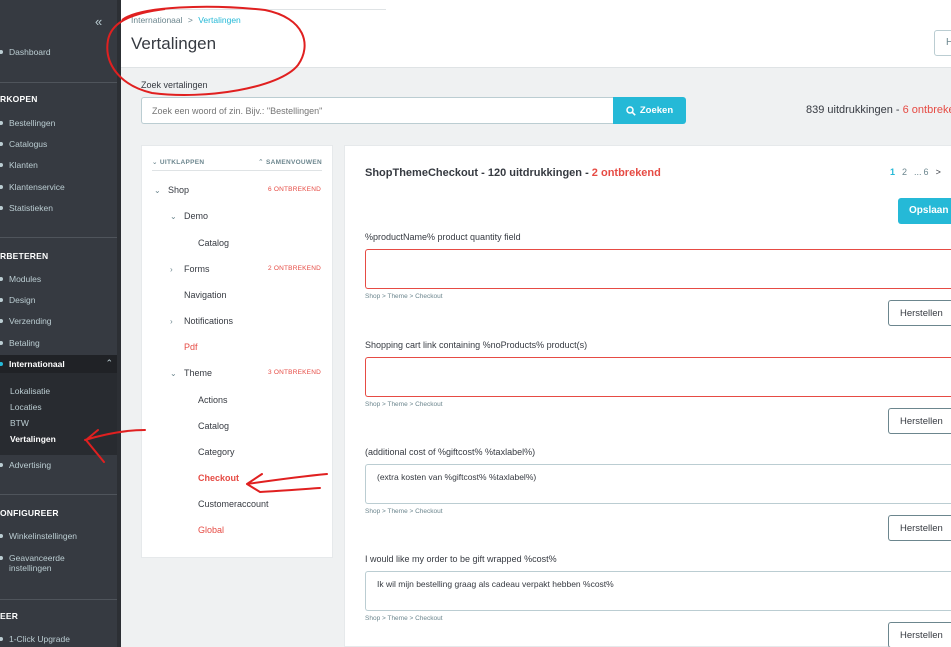  Describe the element at coordinates (29, 513) in the screenshot. I see `sidebar-section-configure: ONFIGUREER` at that location.